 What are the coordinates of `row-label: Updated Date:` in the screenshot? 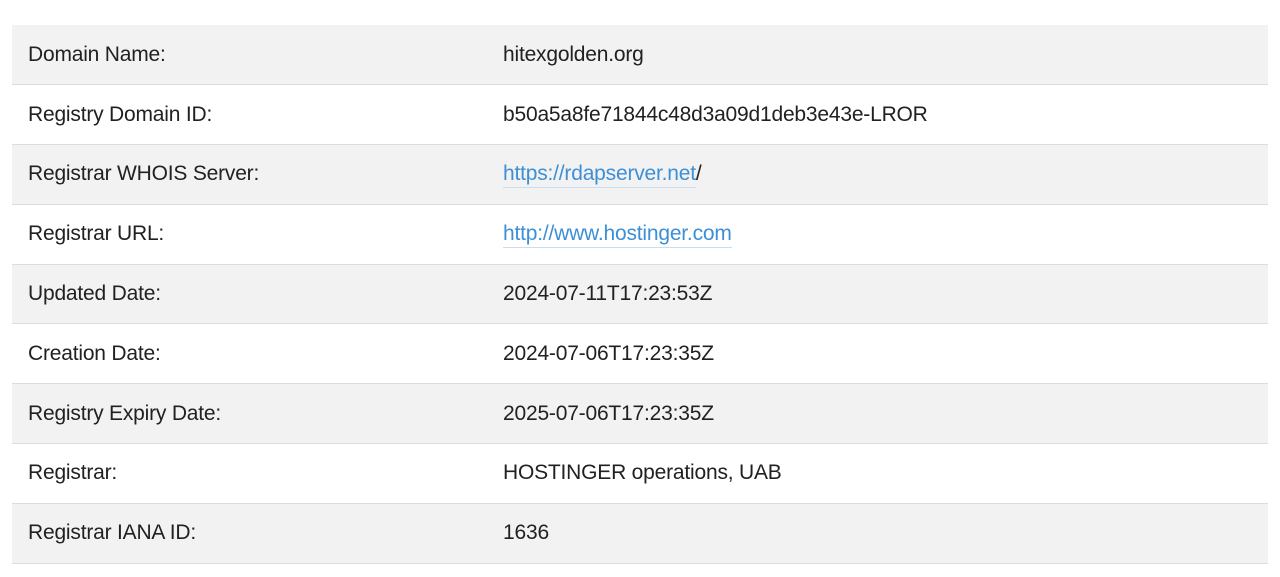 It's located at (94, 294).